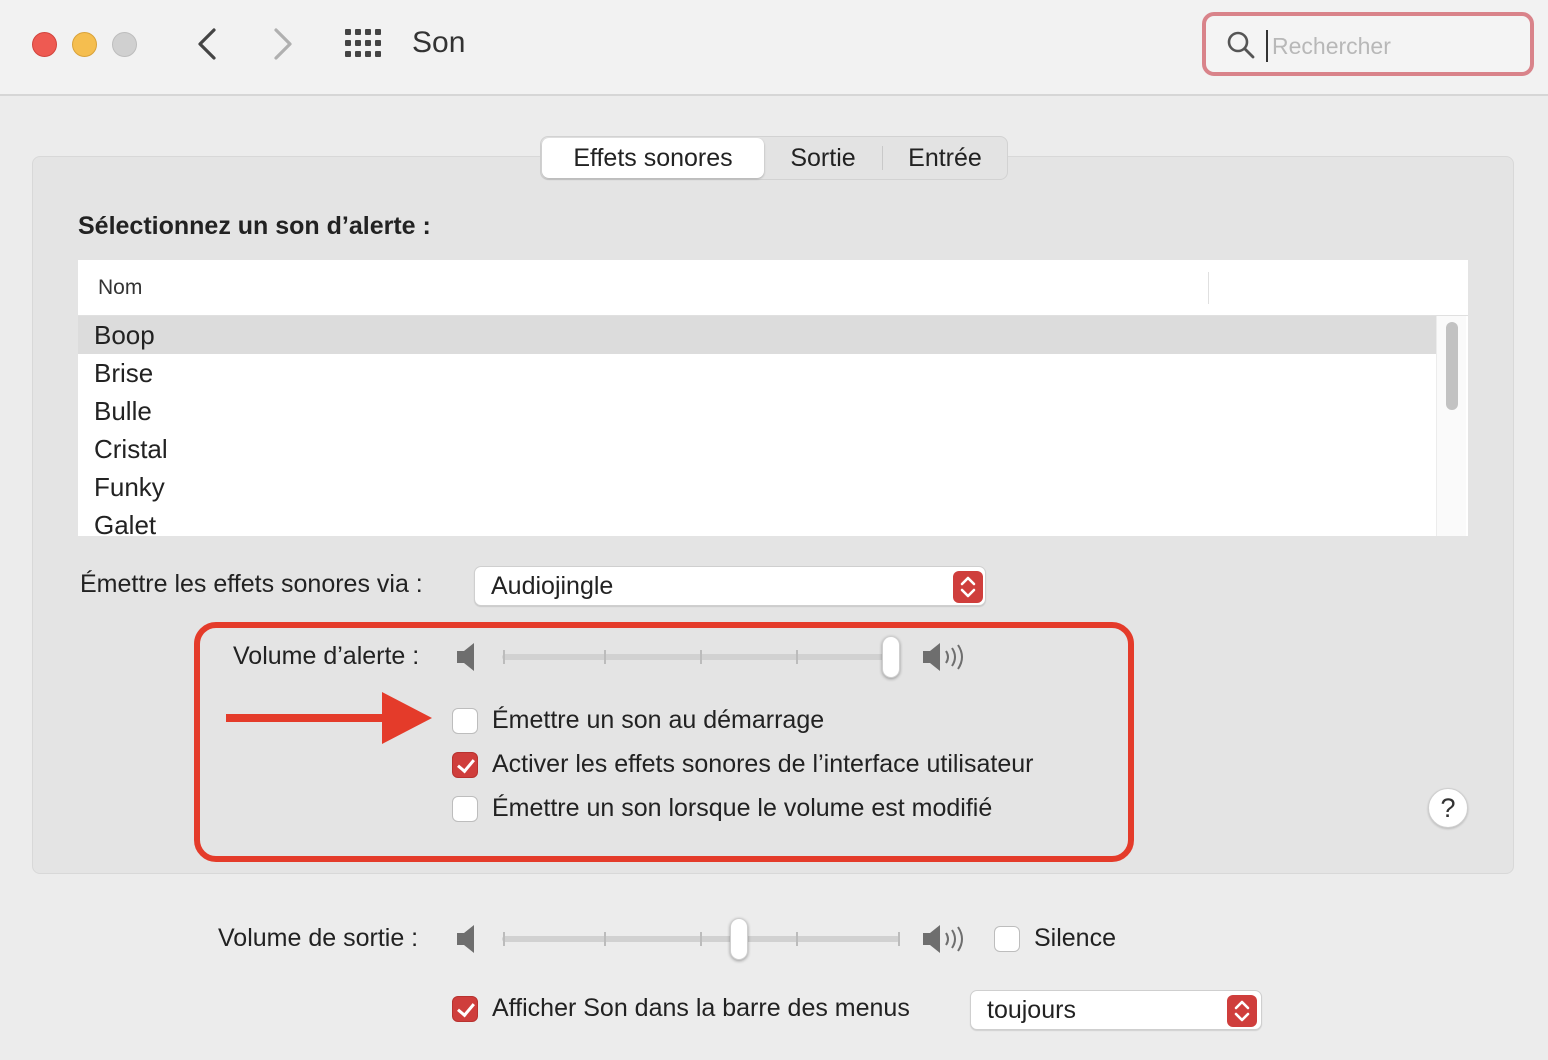  What do you see at coordinates (44, 44) in the screenshot?
I see `close-icon` at bounding box center [44, 44].